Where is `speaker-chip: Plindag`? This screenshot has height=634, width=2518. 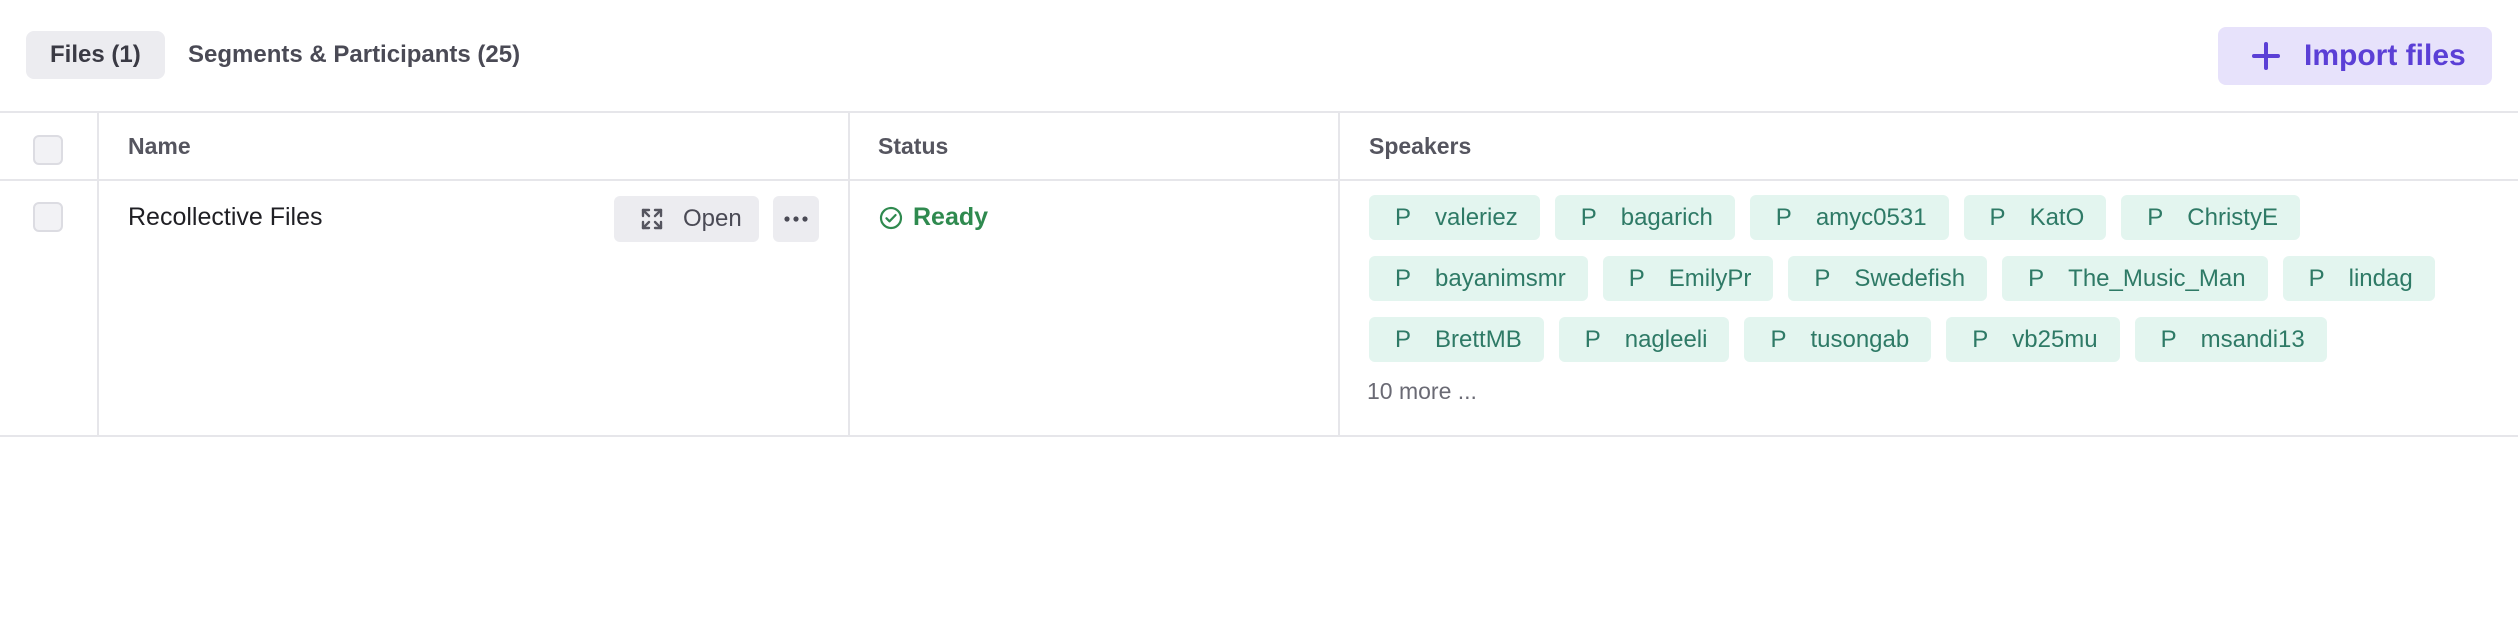 speaker-chip: Plindag is located at coordinates (2358, 278).